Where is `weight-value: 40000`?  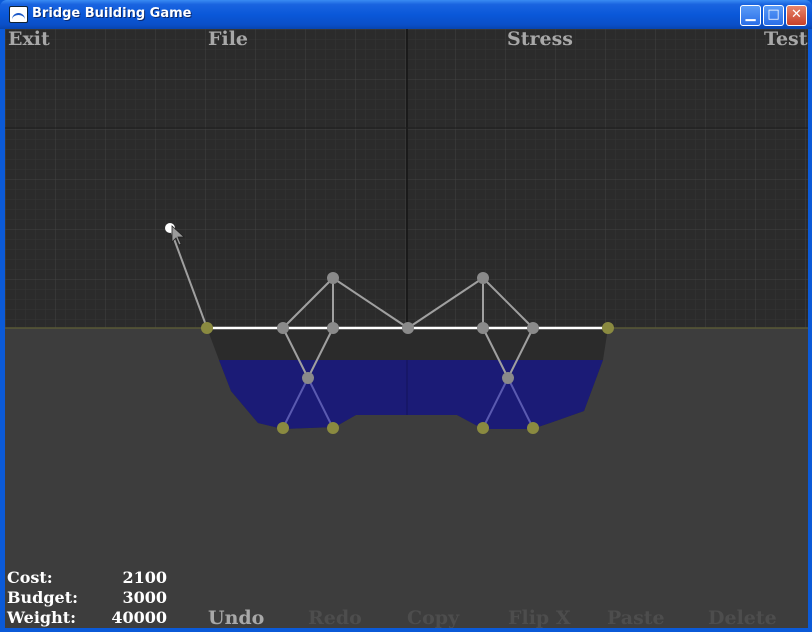 weight-value: 40000 is located at coordinates (139, 617).